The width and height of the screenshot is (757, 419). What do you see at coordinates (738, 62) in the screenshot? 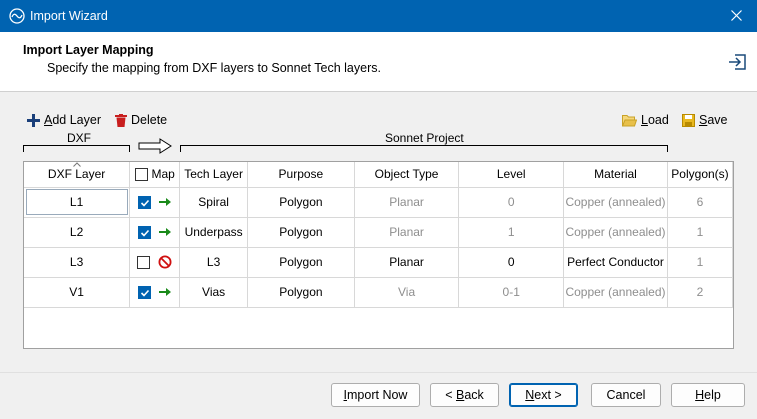
I see `exit-icon` at bounding box center [738, 62].